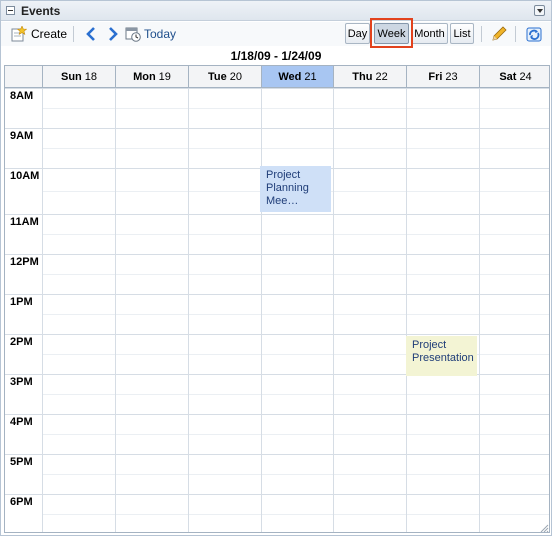 The image size is (552, 536). What do you see at coordinates (24, 222) in the screenshot?
I see `hour-label: 11AM` at bounding box center [24, 222].